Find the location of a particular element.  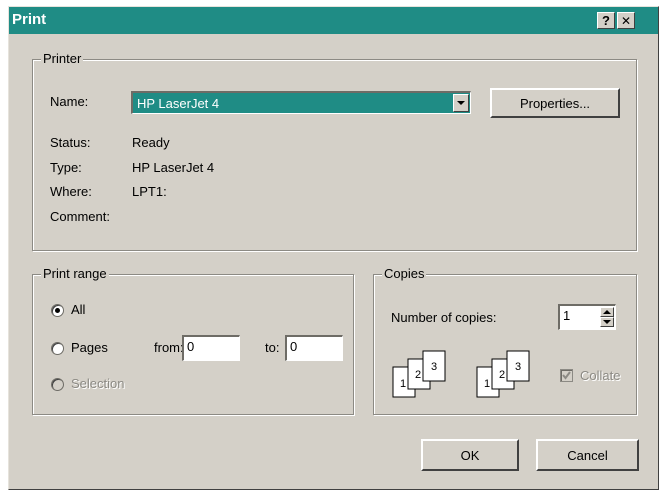

spin-down-button is located at coordinates (607, 322).